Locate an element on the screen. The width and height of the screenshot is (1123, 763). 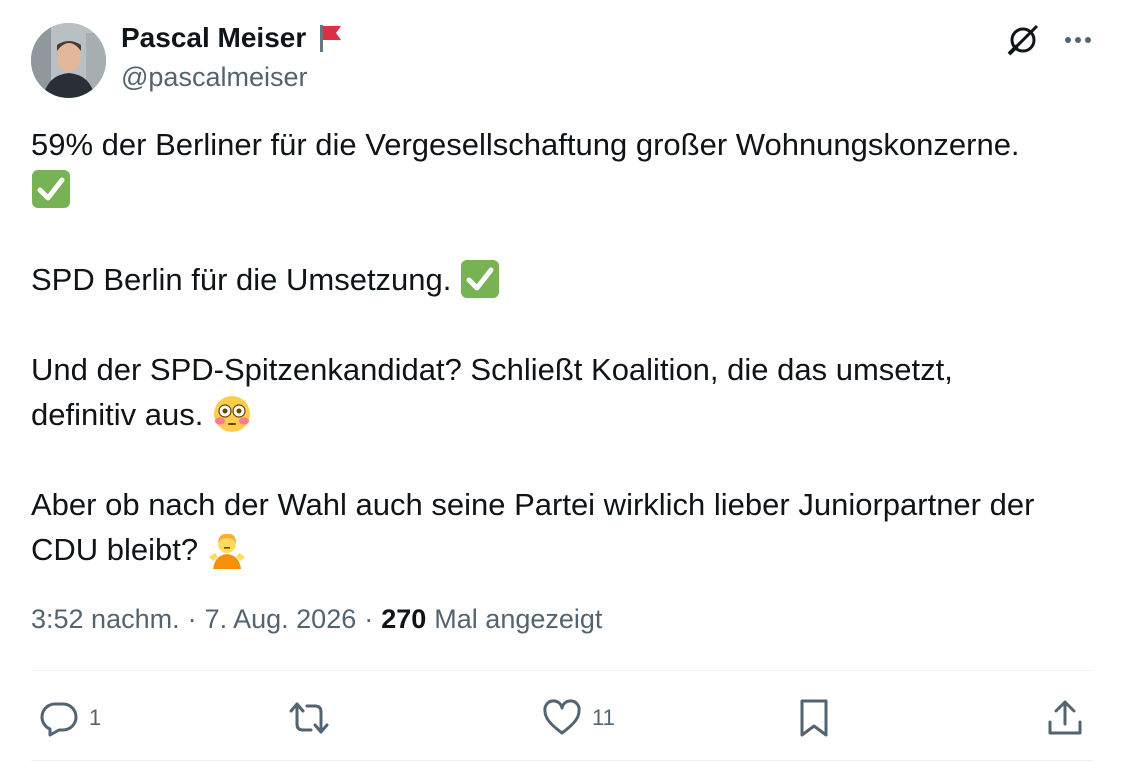
heart-icon is located at coordinates (562, 717).